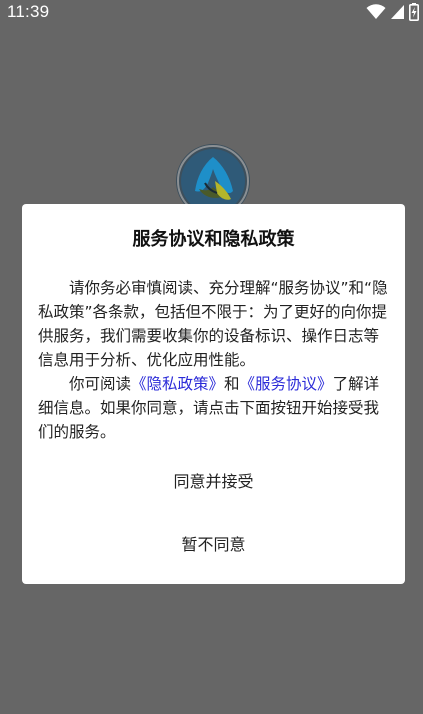 This screenshot has width=423, height=714. Describe the element at coordinates (177, 384) in the screenshot. I see `privacy-policy-link: 《隐私政策》` at that location.